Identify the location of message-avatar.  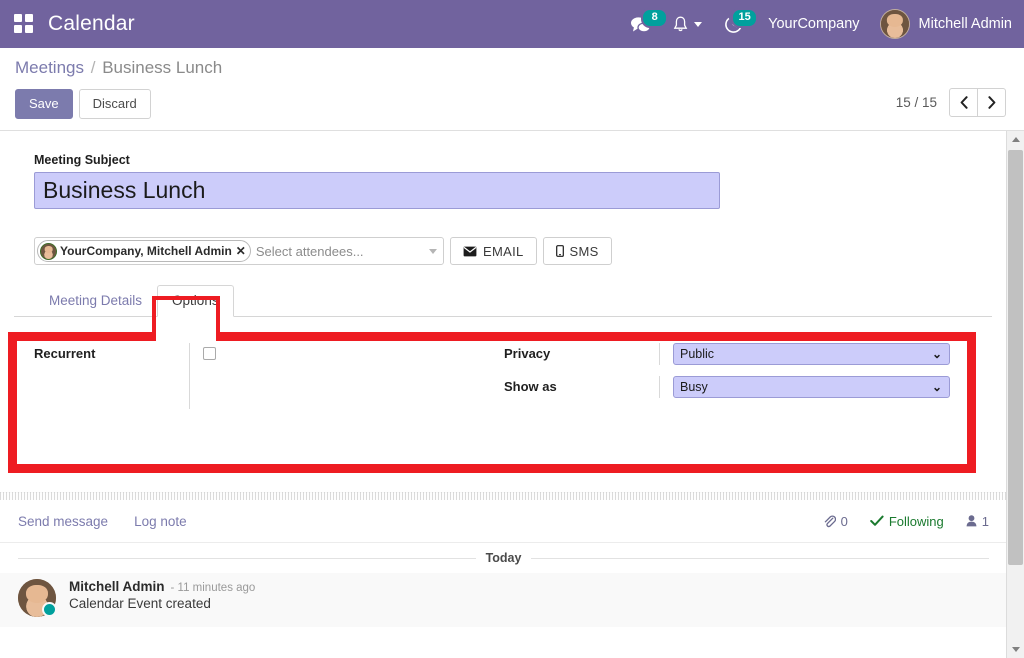
(37, 598).